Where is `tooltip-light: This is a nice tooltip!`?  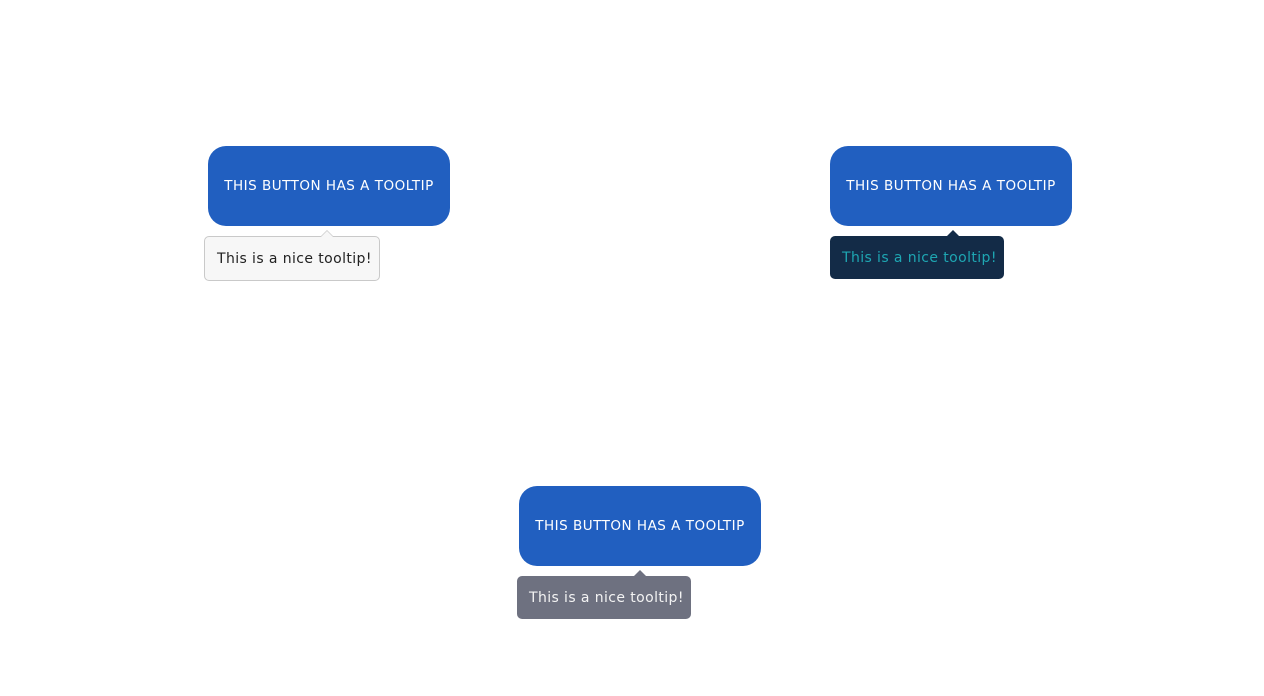
tooltip-light: This is a nice tooltip! is located at coordinates (292, 255).